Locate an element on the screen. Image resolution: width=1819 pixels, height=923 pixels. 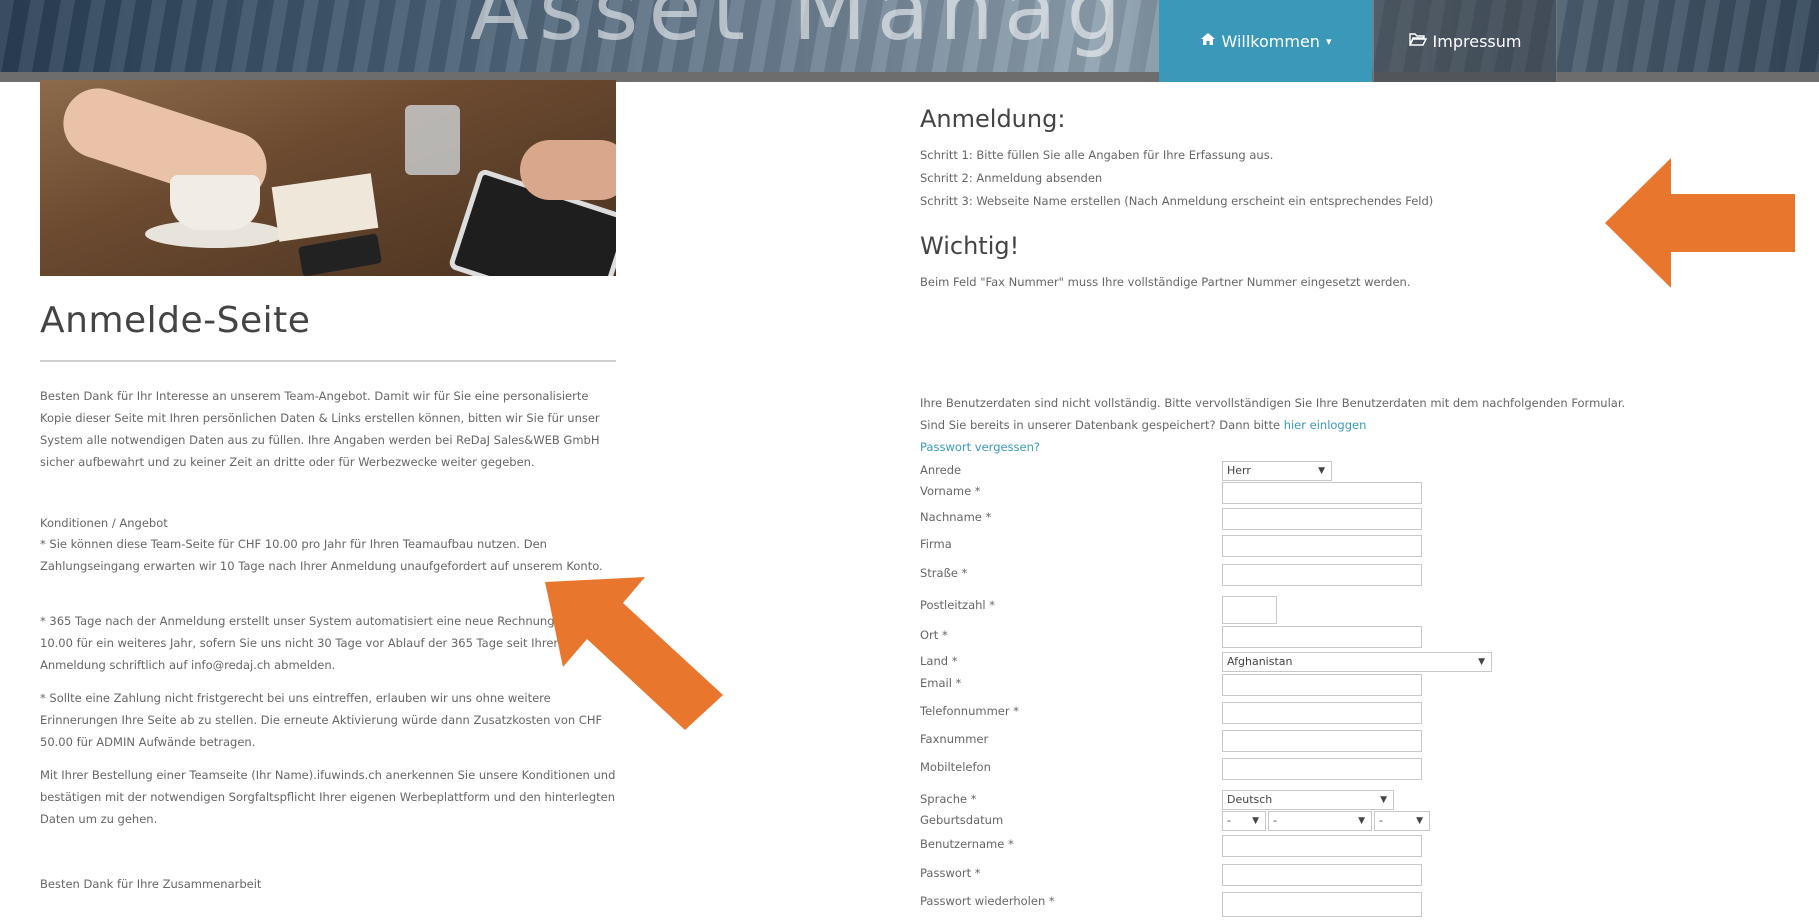
language-row: Sprache * Deutsch ▼ is located at coordinates (1220, 801).